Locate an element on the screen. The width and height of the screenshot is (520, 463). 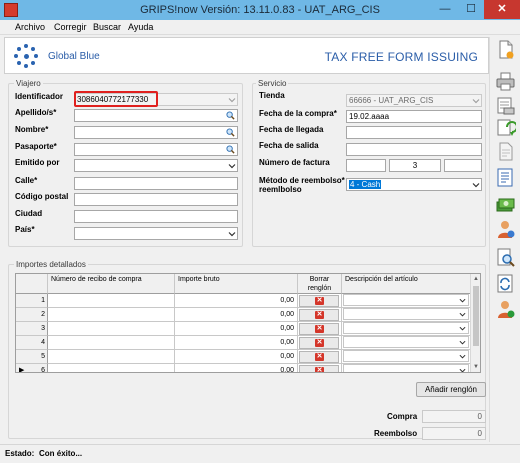
pais-select is located at coordinates (156, 233).